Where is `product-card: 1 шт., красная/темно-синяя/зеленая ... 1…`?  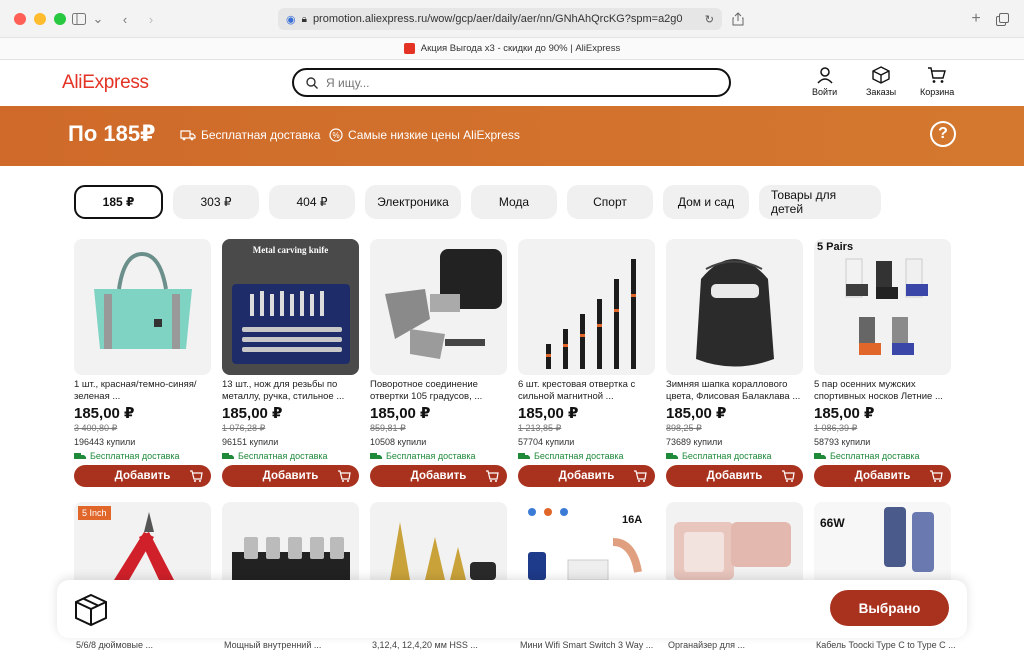 product-card: 1 шт., красная/темно-синяя/зеленая ... 1… is located at coordinates (142, 363).